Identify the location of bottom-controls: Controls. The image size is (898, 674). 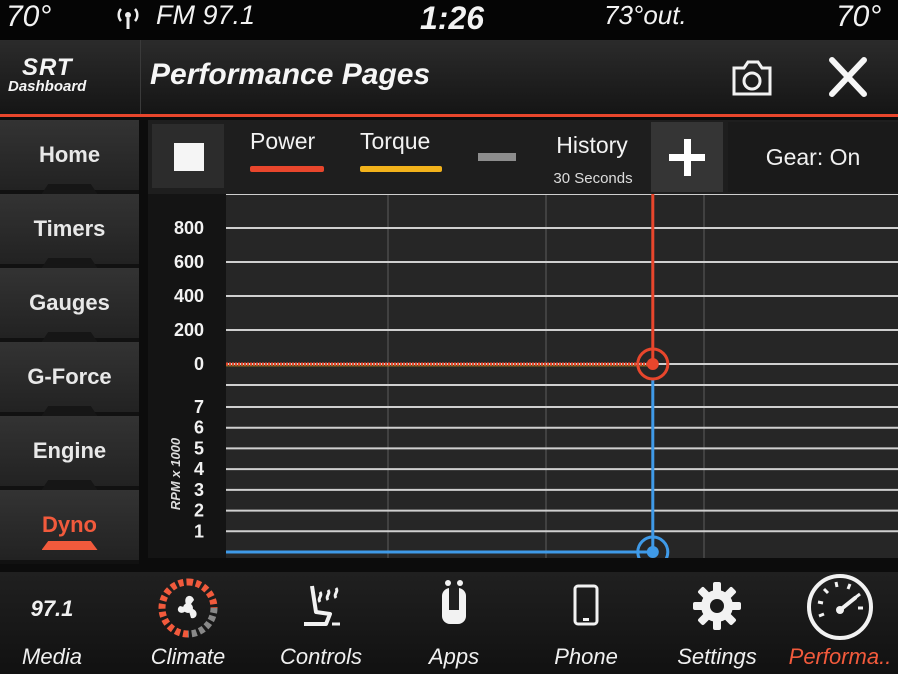
(321, 623).